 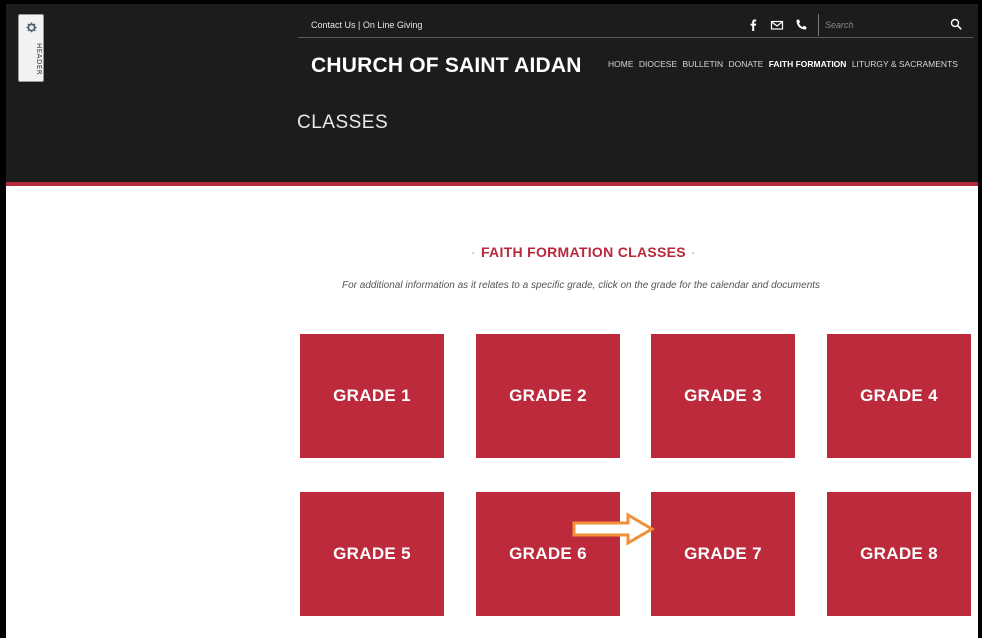 I want to click on social-icons, so click(x=777, y=25).